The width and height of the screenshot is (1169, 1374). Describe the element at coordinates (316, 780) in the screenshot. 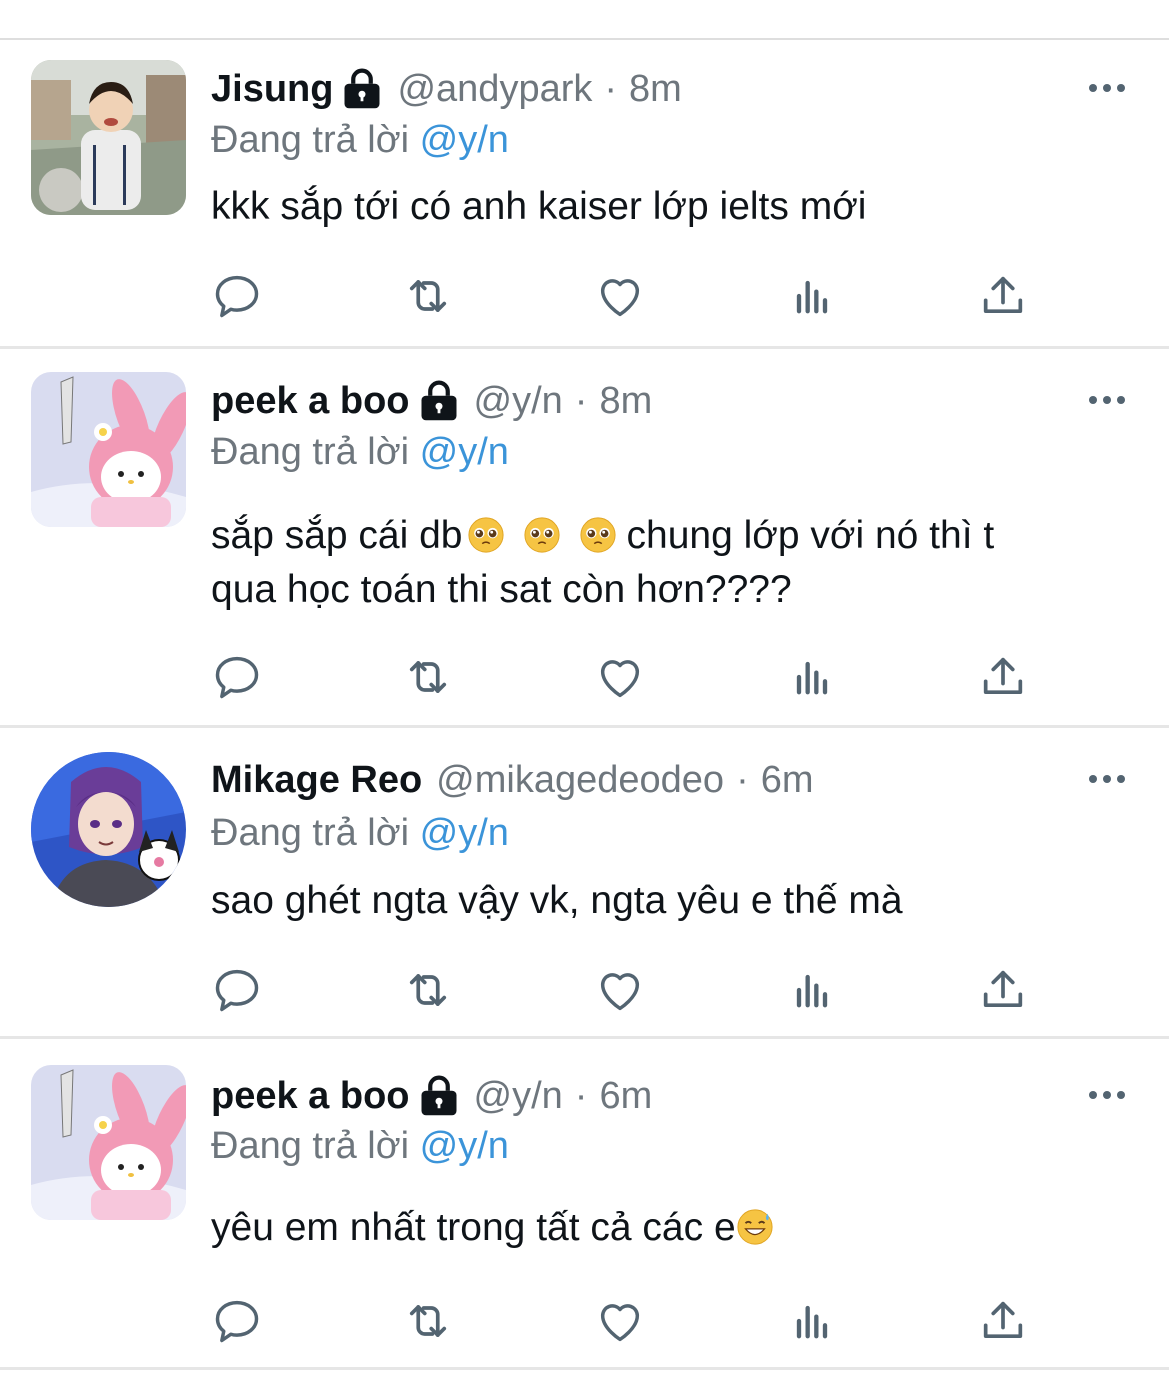

I see `display-name: Mikage Reo` at that location.